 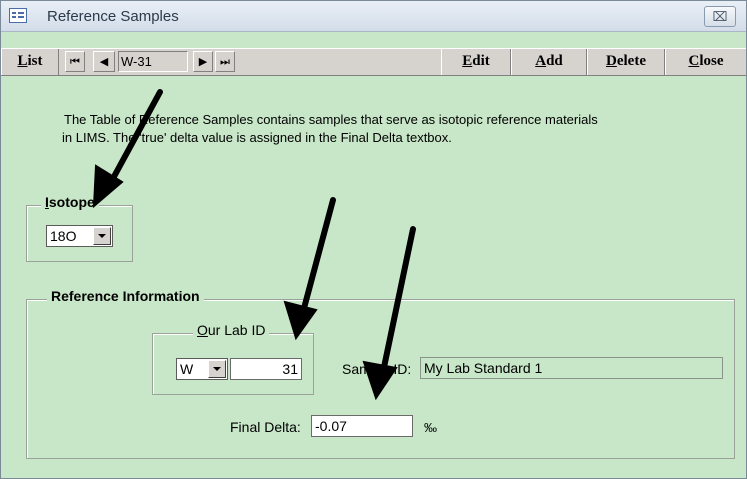 I want to click on record-navigator-field: W-31, so click(x=153, y=61).